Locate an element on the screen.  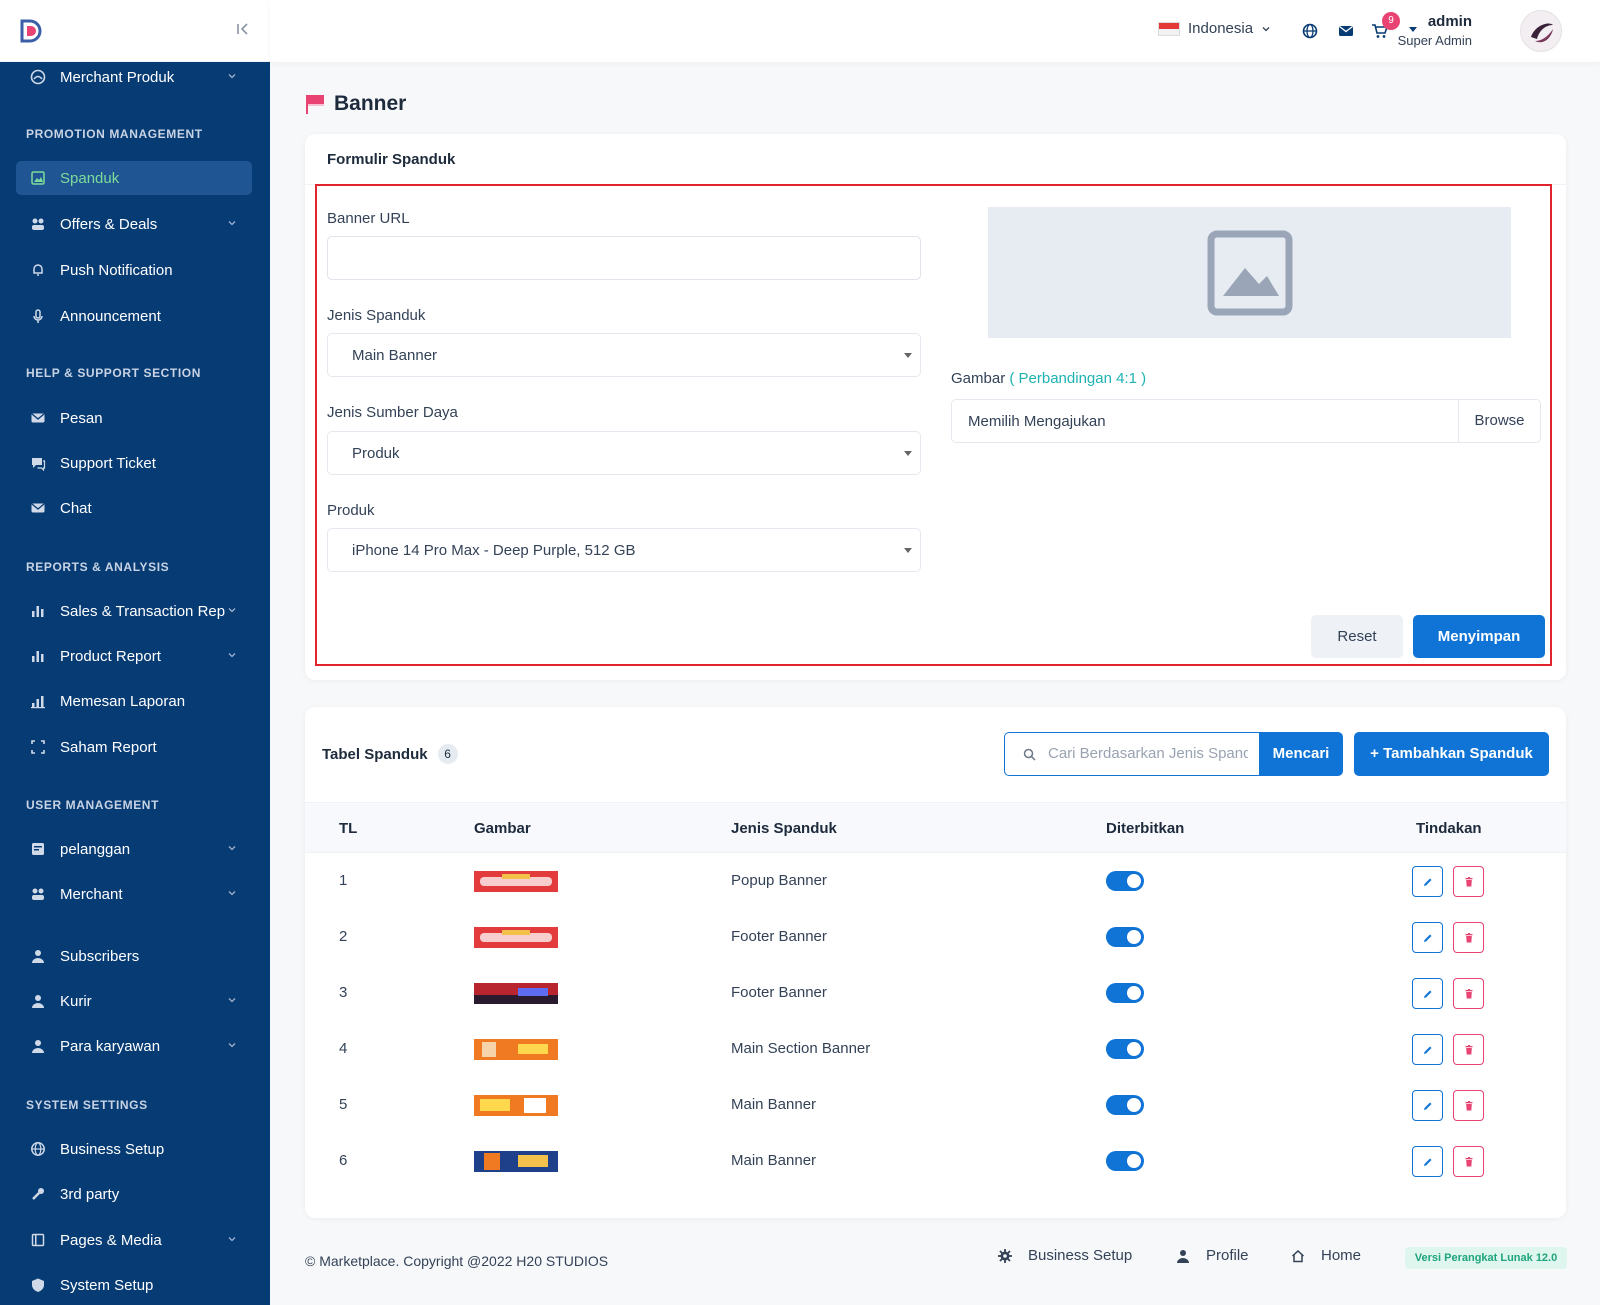
count-badge: 6 is located at coordinates (447, 754).